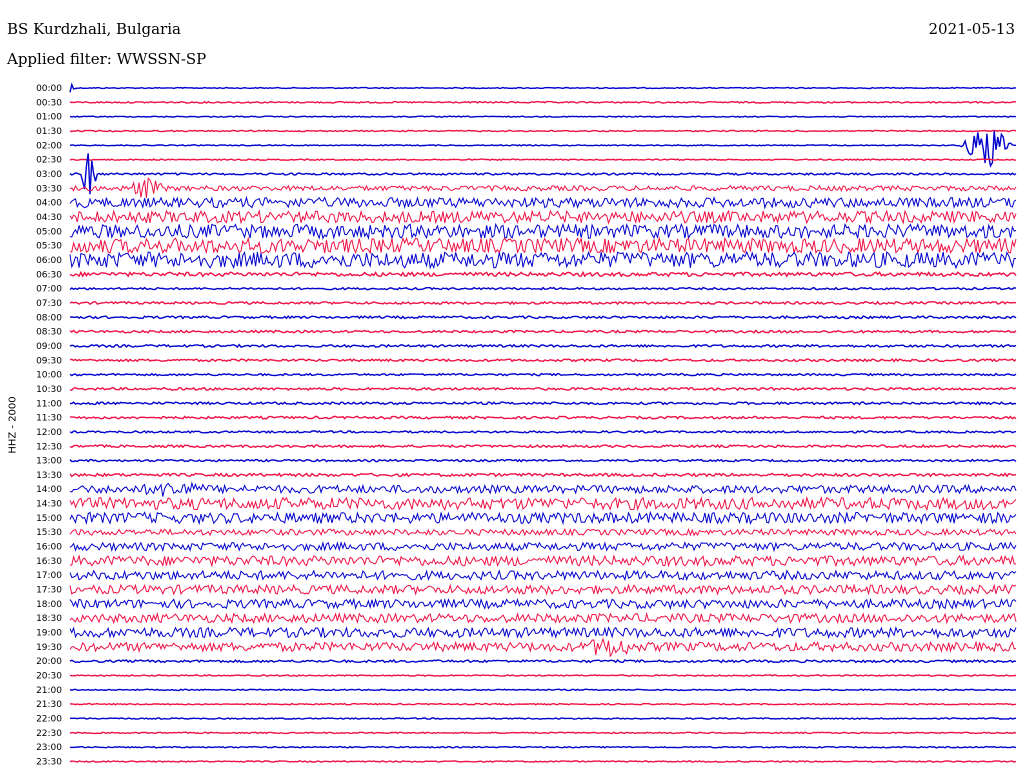  I want to click on row-time-label: 09:30, so click(49, 361).